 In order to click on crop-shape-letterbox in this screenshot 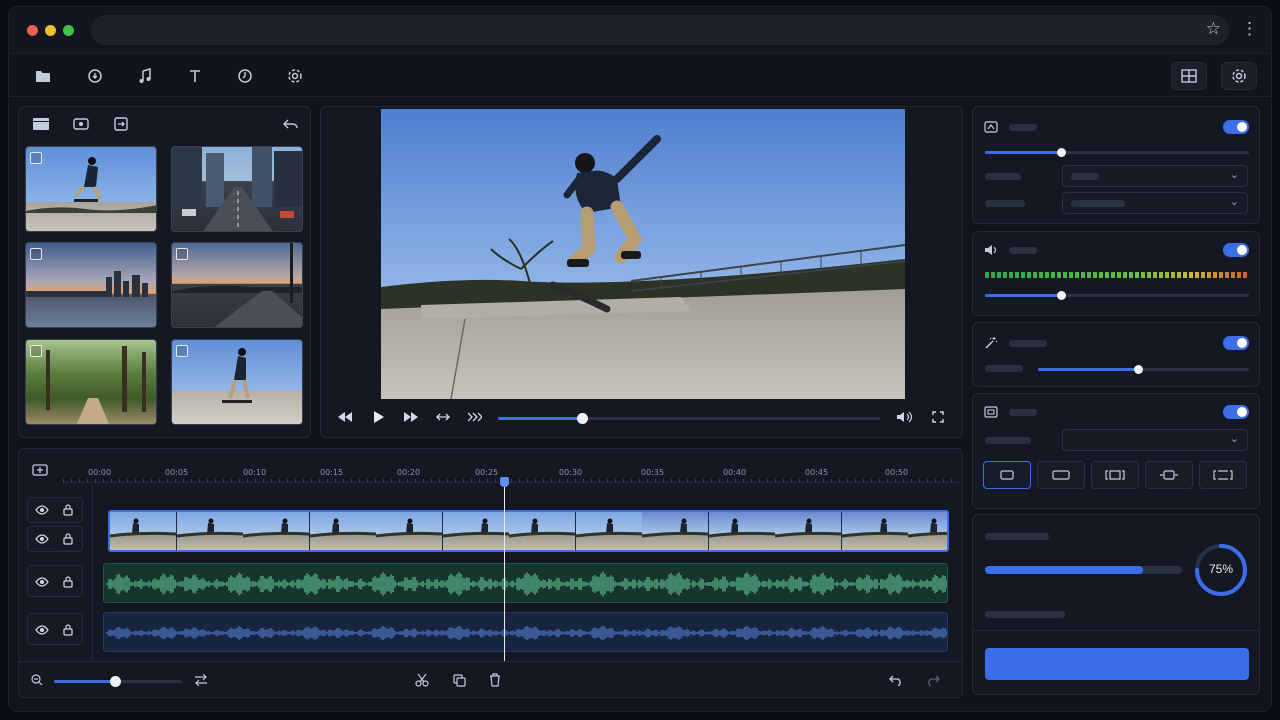, I will do `click(1115, 475)`.